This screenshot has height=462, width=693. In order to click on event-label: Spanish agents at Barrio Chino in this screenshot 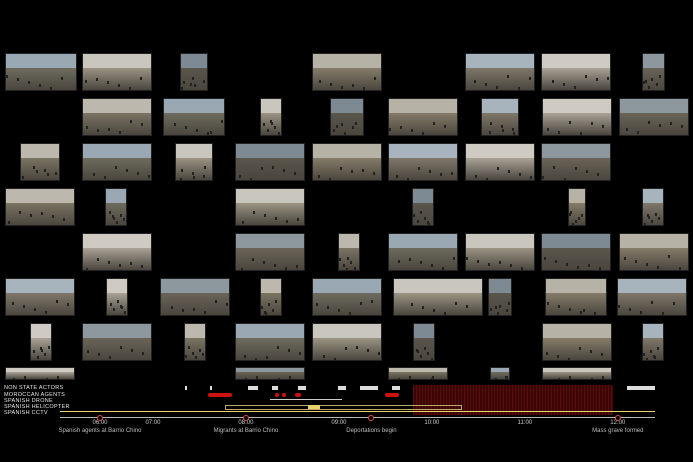, I will do `click(100, 431)`.